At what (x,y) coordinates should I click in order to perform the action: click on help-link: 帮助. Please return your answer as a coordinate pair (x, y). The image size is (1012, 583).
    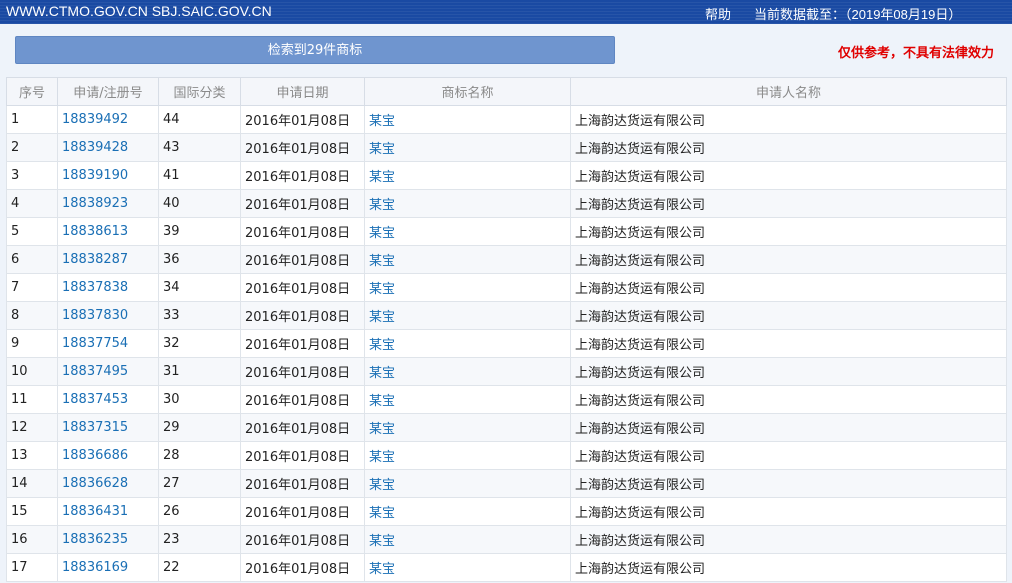
    Looking at the image, I should click on (718, 13).